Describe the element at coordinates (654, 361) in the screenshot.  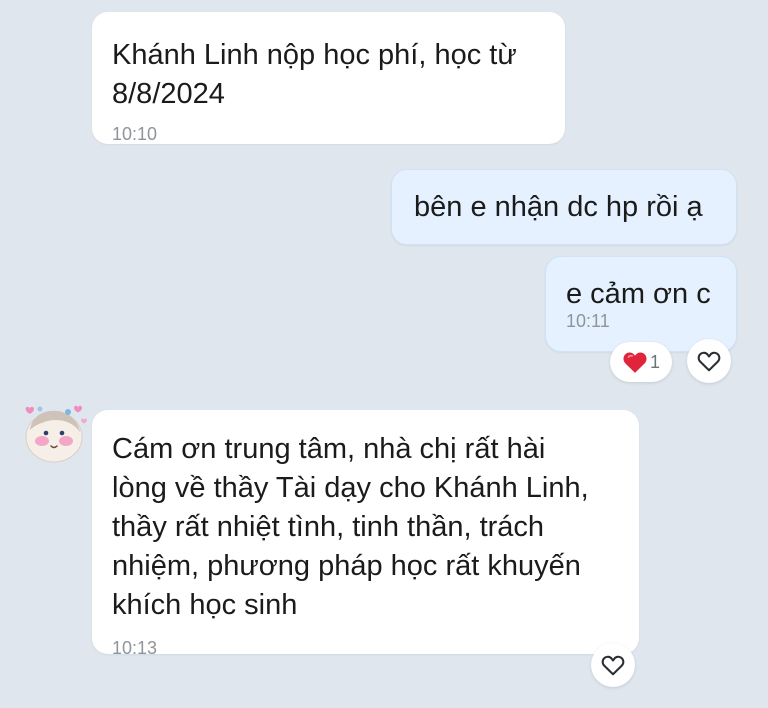
I see `reaction-count: 1` at that location.